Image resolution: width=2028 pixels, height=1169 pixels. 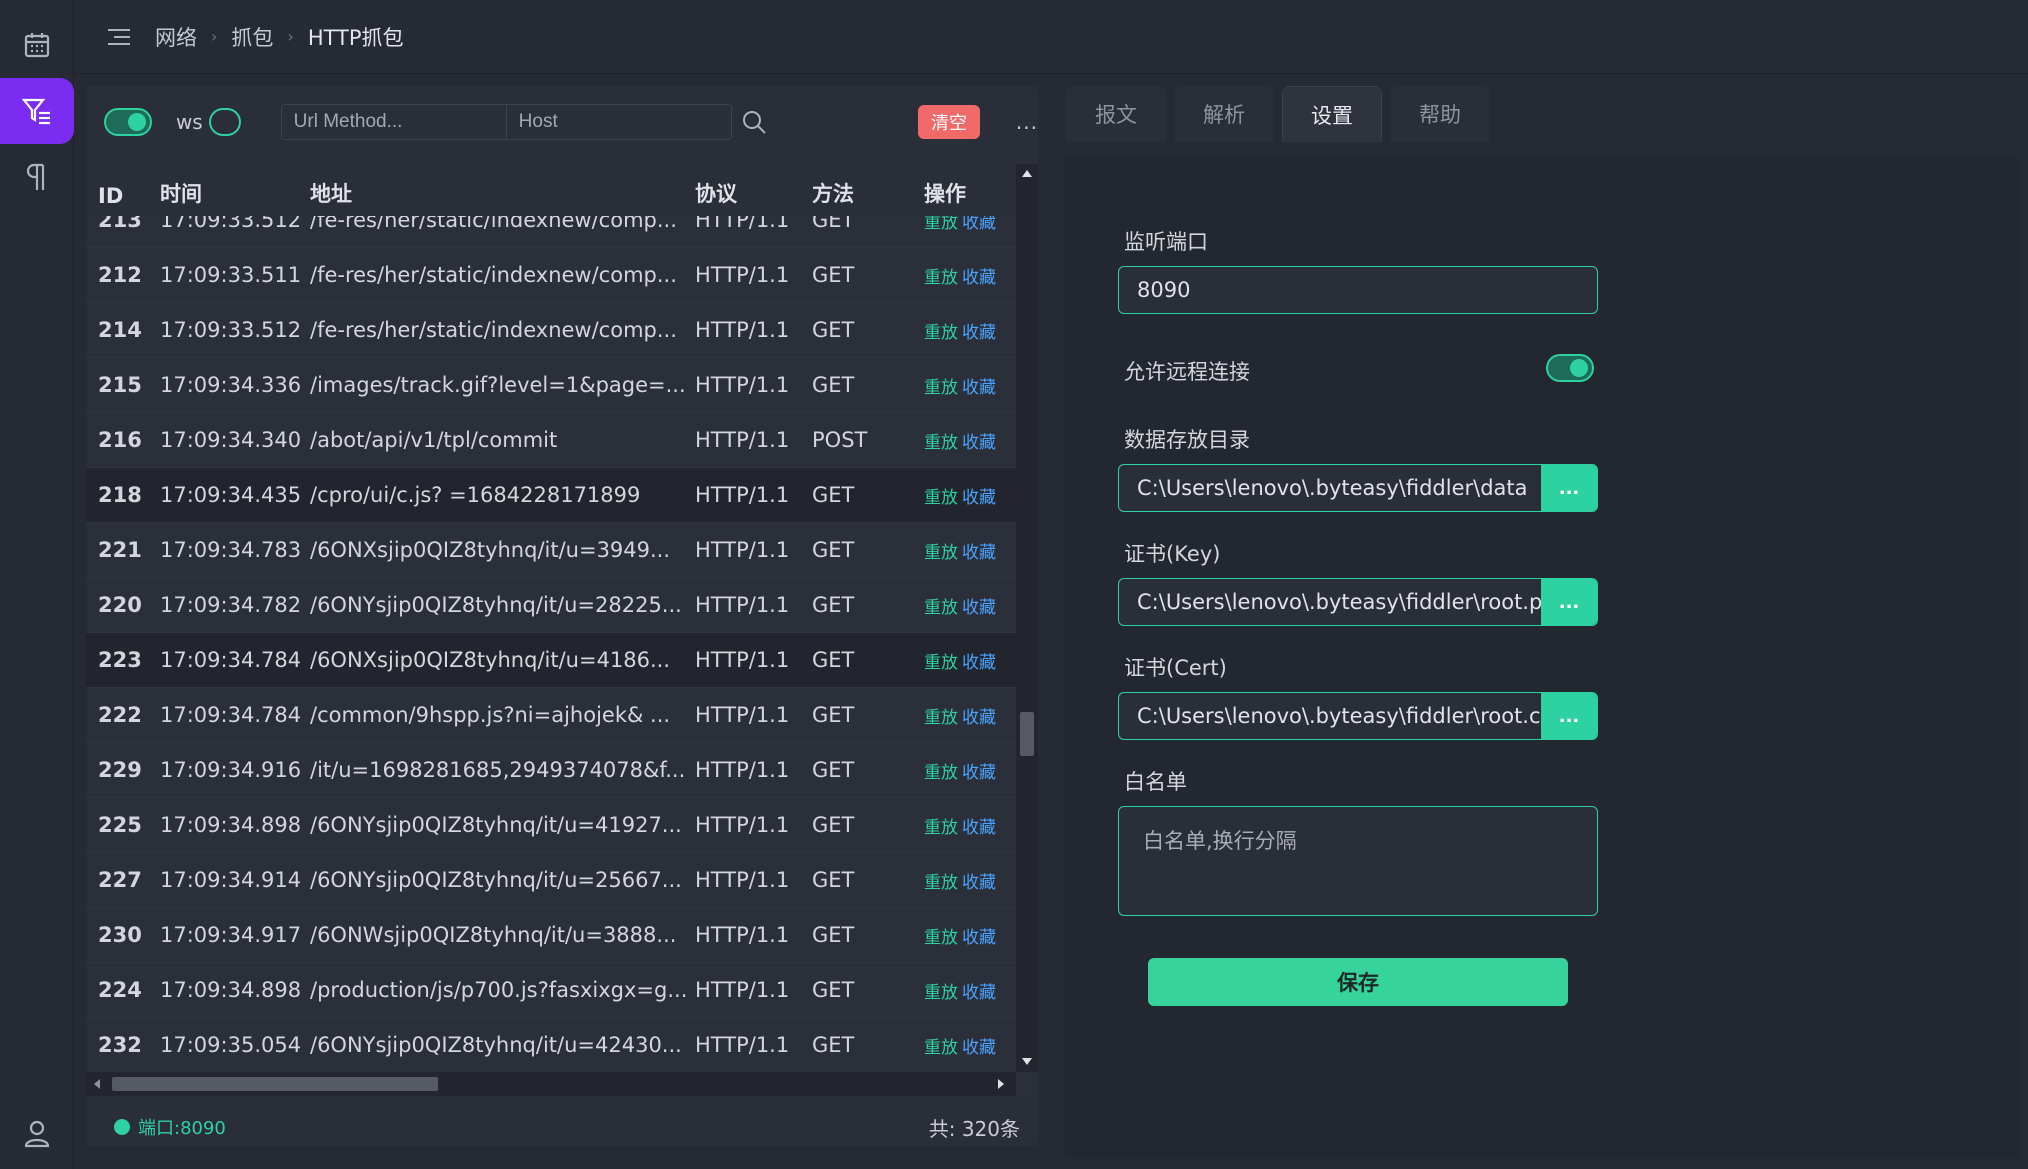 I want to click on clear-button: 清空, so click(x=949, y=122).